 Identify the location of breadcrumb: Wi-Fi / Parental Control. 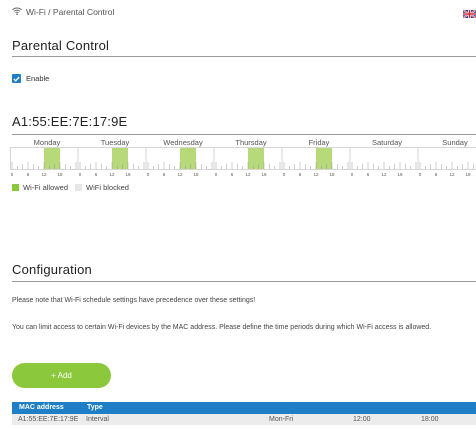
(63, 12).